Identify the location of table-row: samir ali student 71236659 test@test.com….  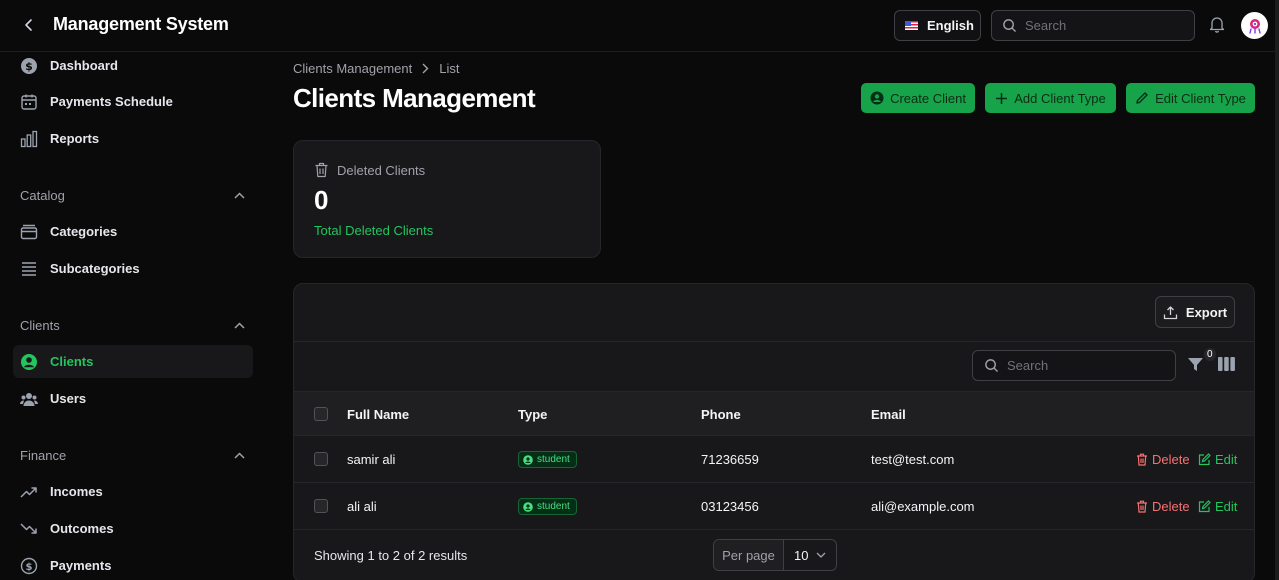
(774, 459).